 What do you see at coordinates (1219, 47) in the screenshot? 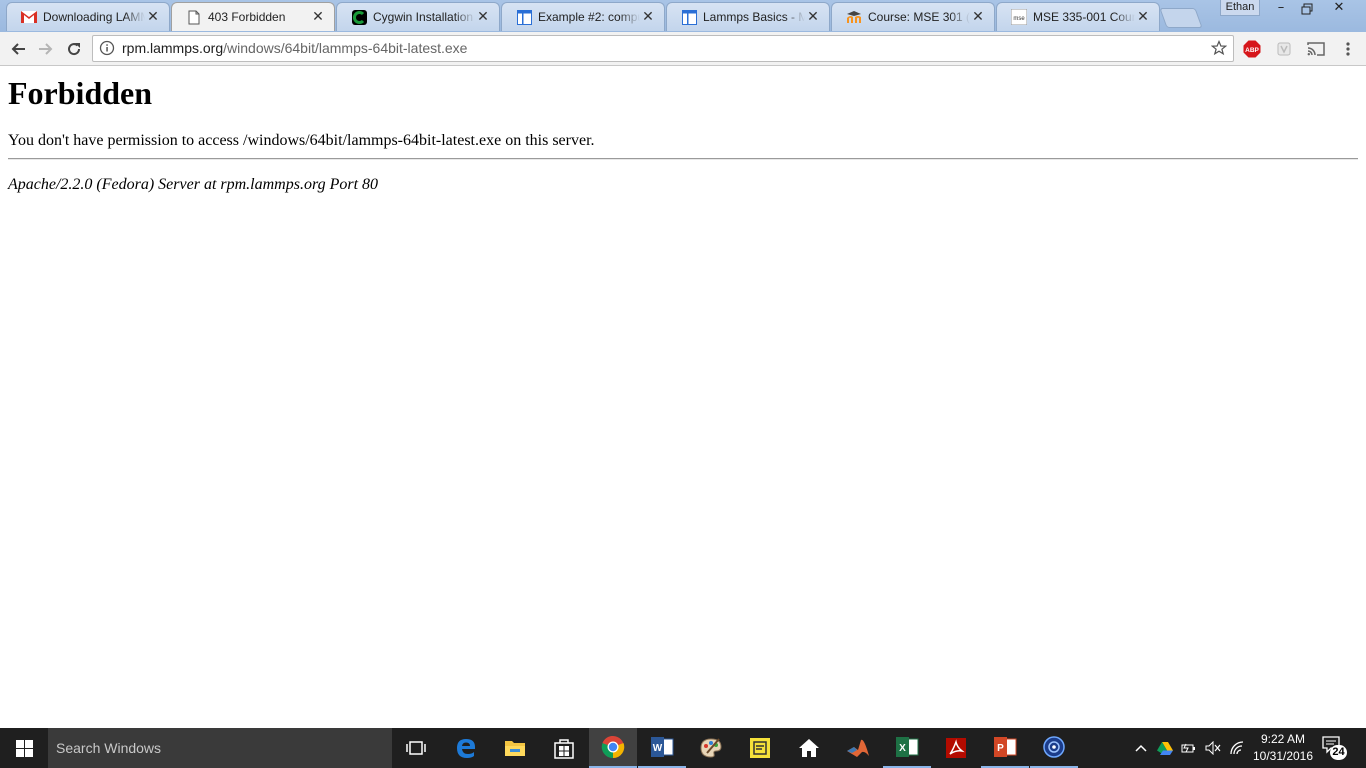
I see `bookmark-star-icon` at bounding box center [1219, 47].